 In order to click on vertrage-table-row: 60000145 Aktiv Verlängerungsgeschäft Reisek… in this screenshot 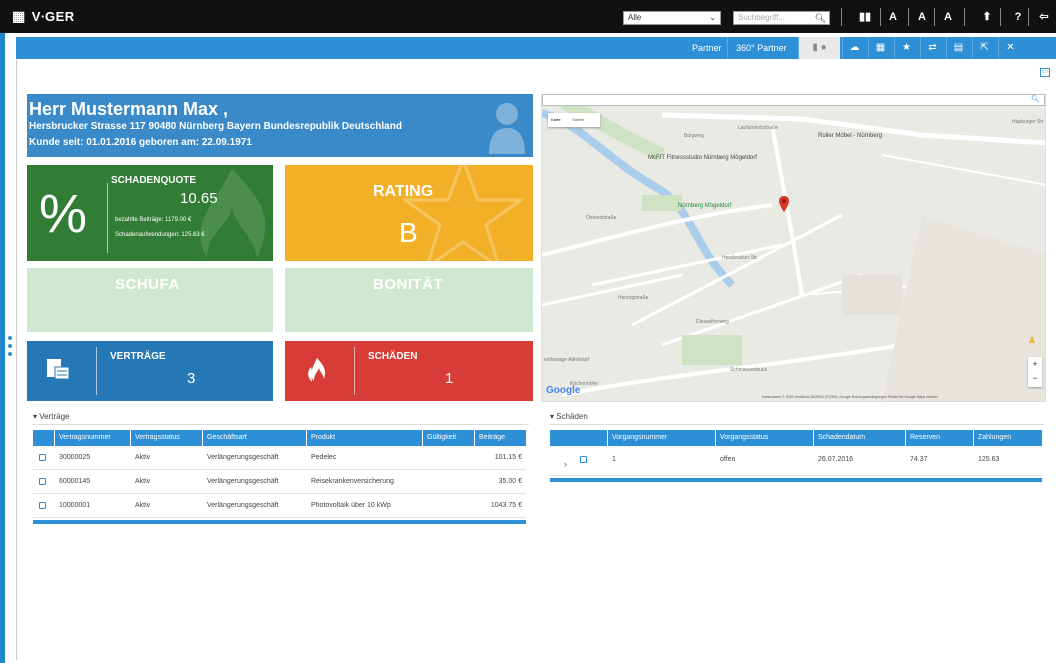, I will do `click(279, 482)`.